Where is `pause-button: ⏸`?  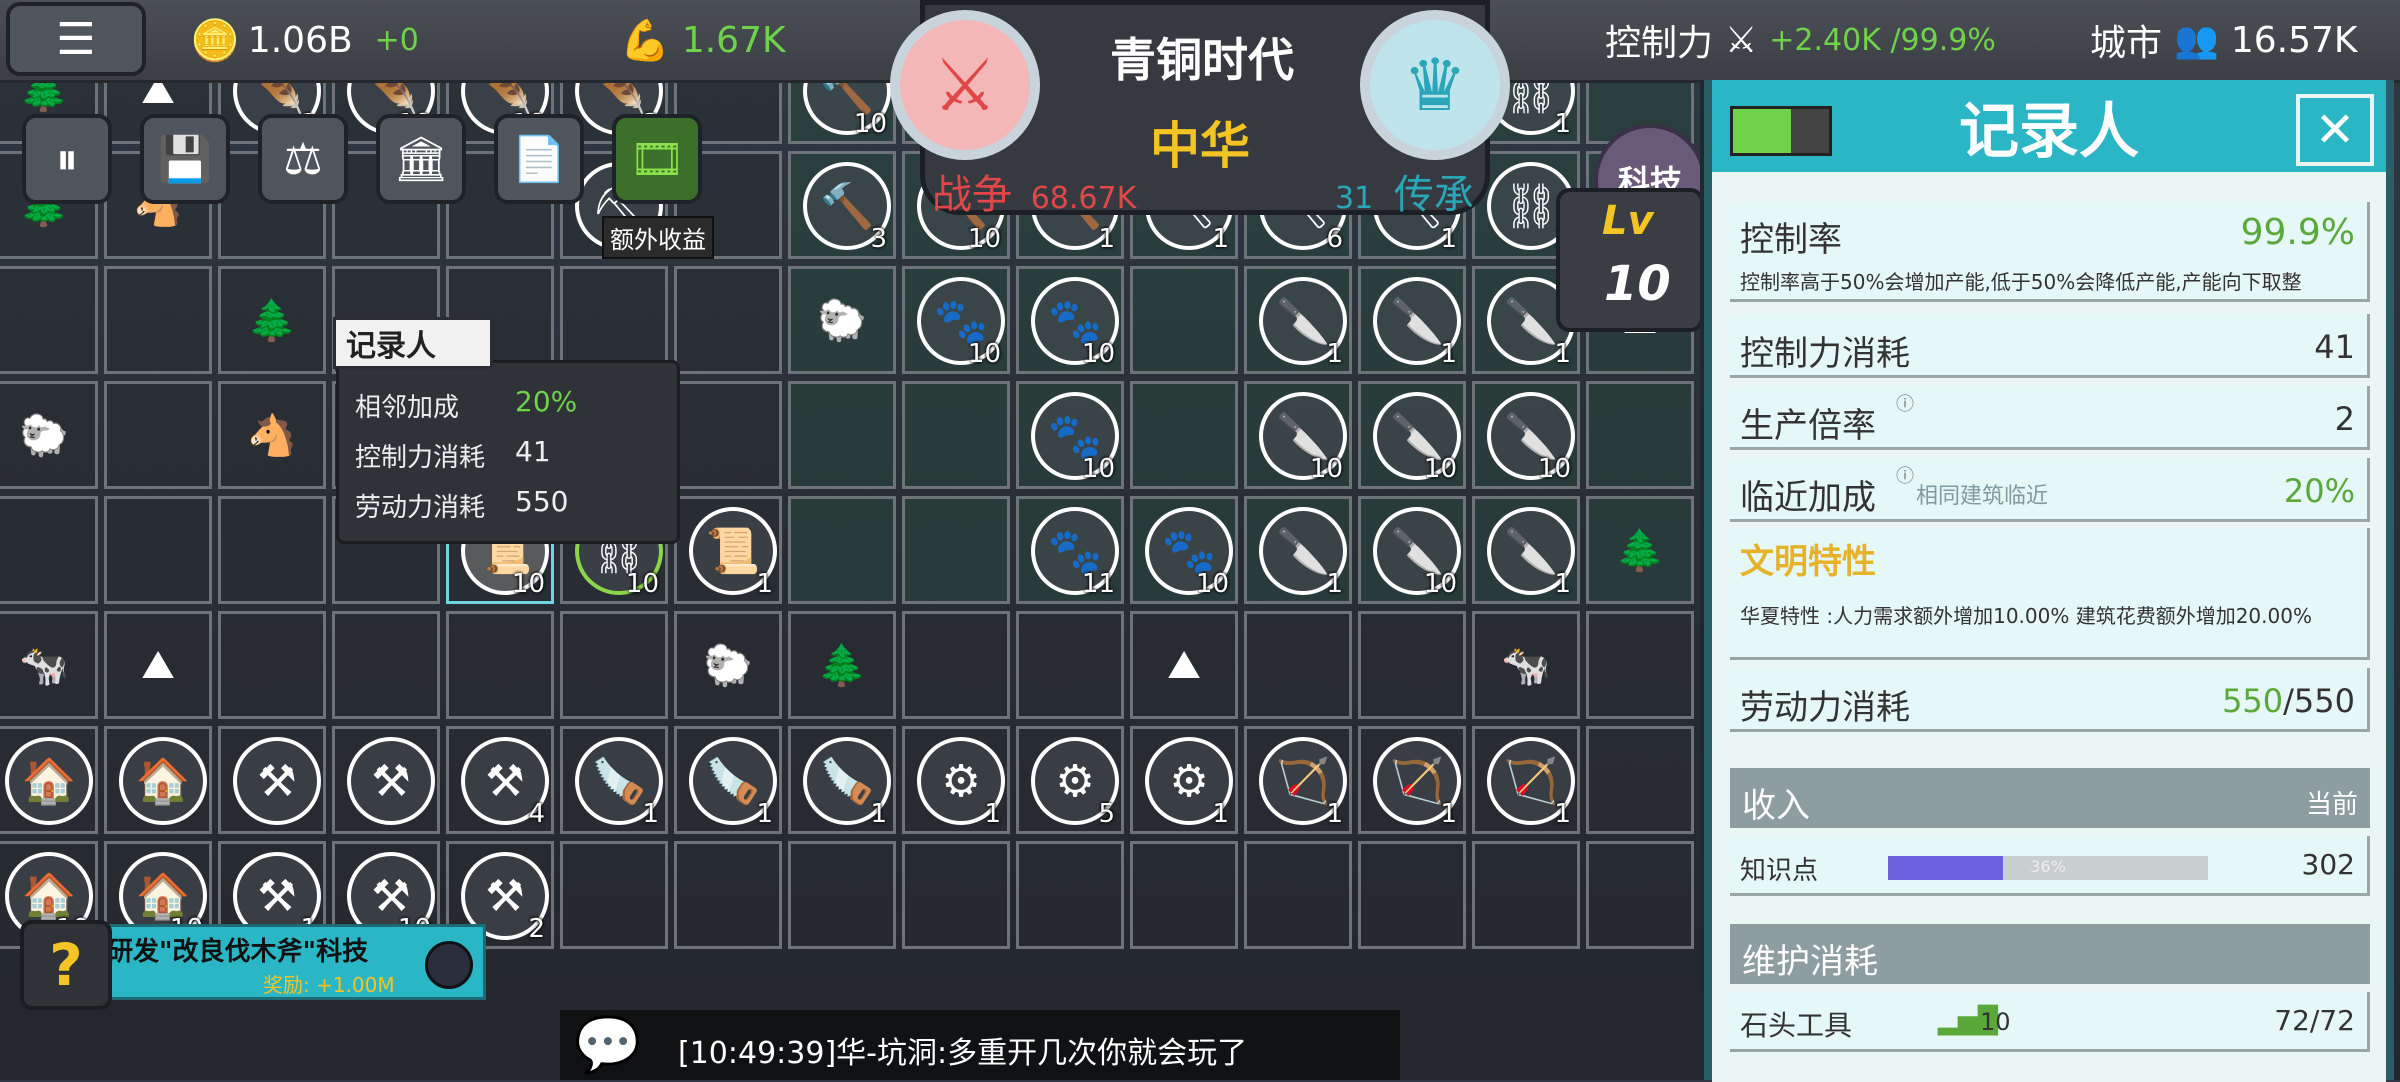 pause-button: ⏸ is located at coordinates (67, 159).